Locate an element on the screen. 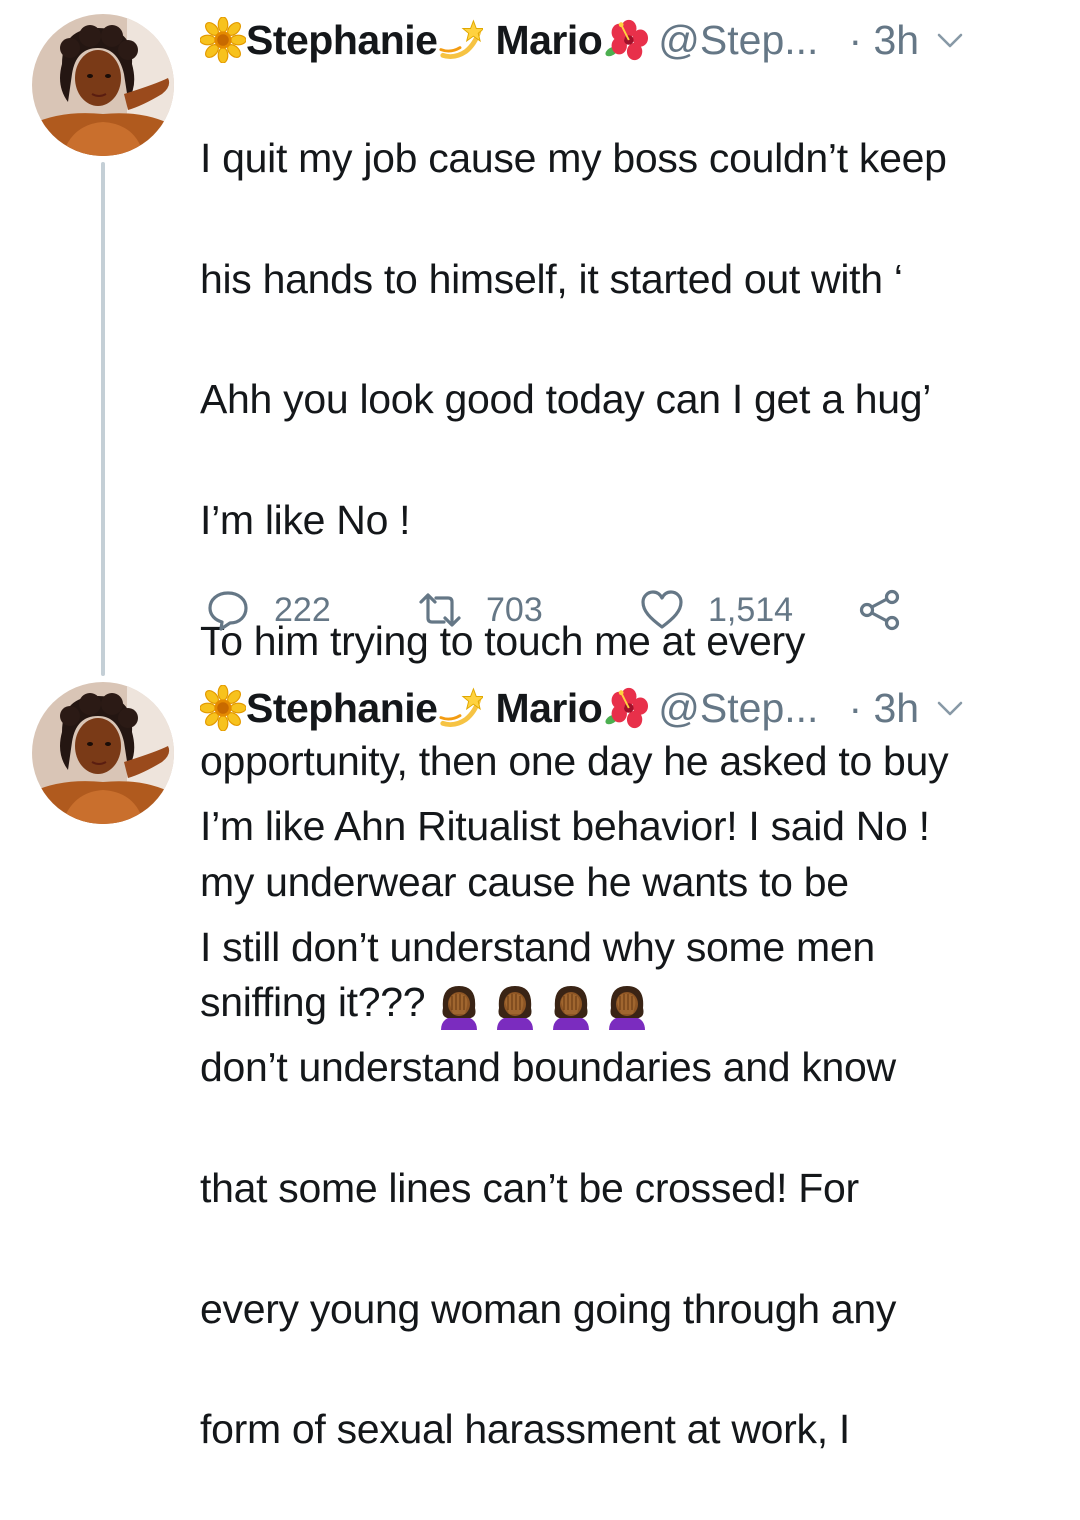 Image resolution: width=1080 pixels, height=1520 pixels. thread-connector-line is located at coordinates (103, 419).